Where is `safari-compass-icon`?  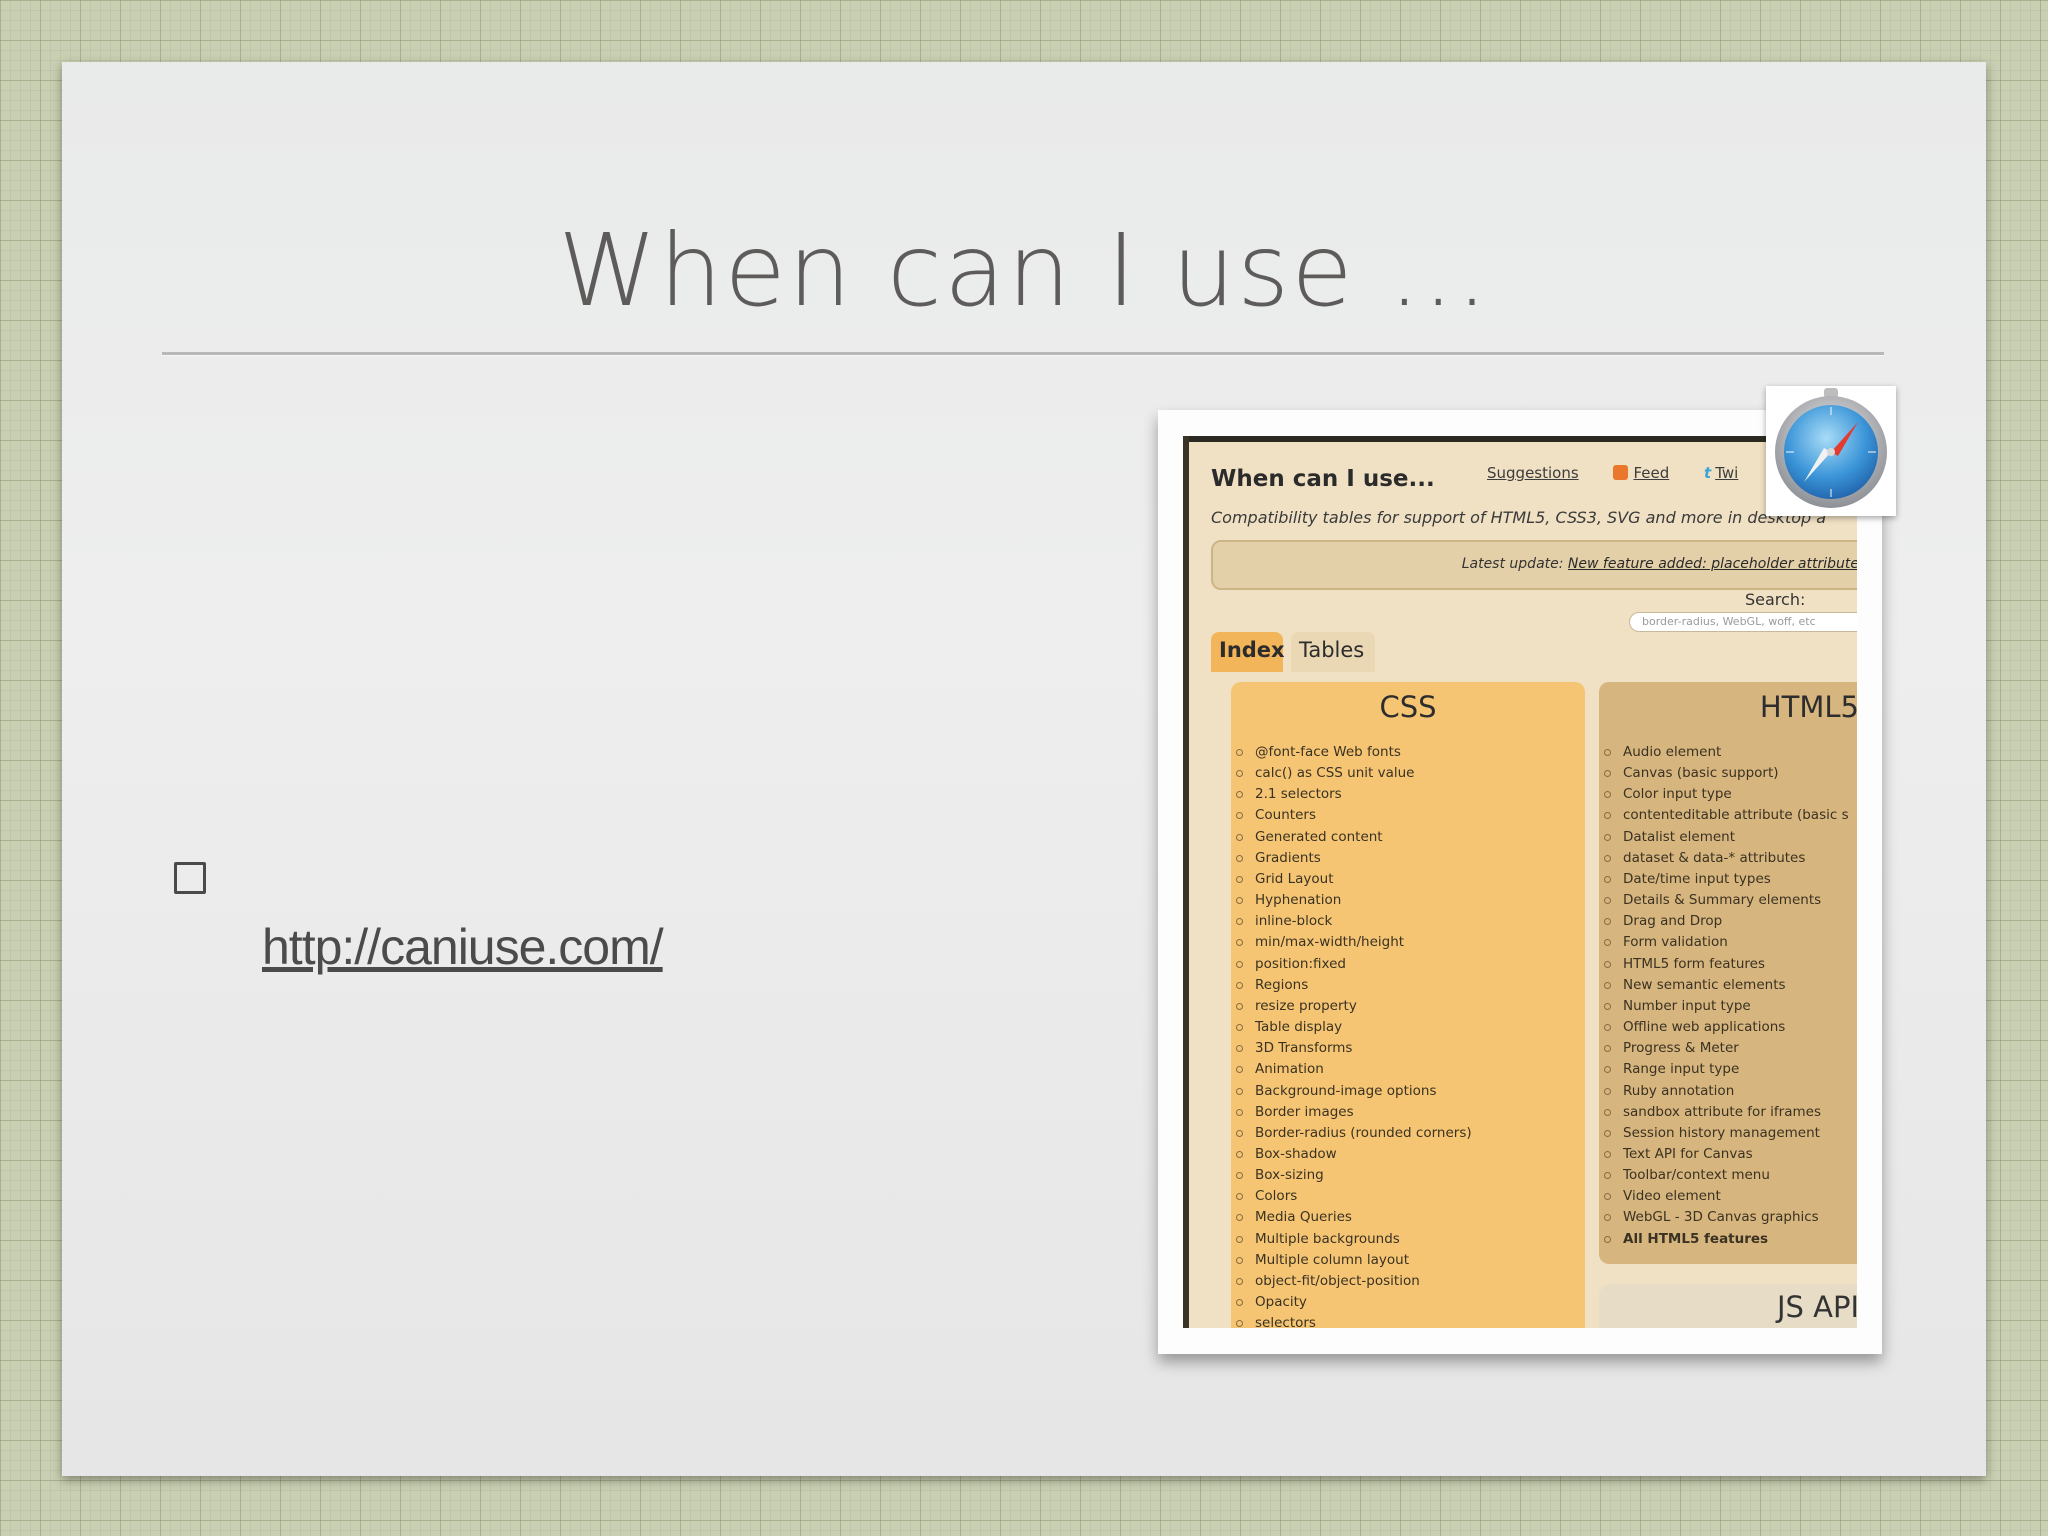
safari-compass-icon is located at coordinates (1831, 451).